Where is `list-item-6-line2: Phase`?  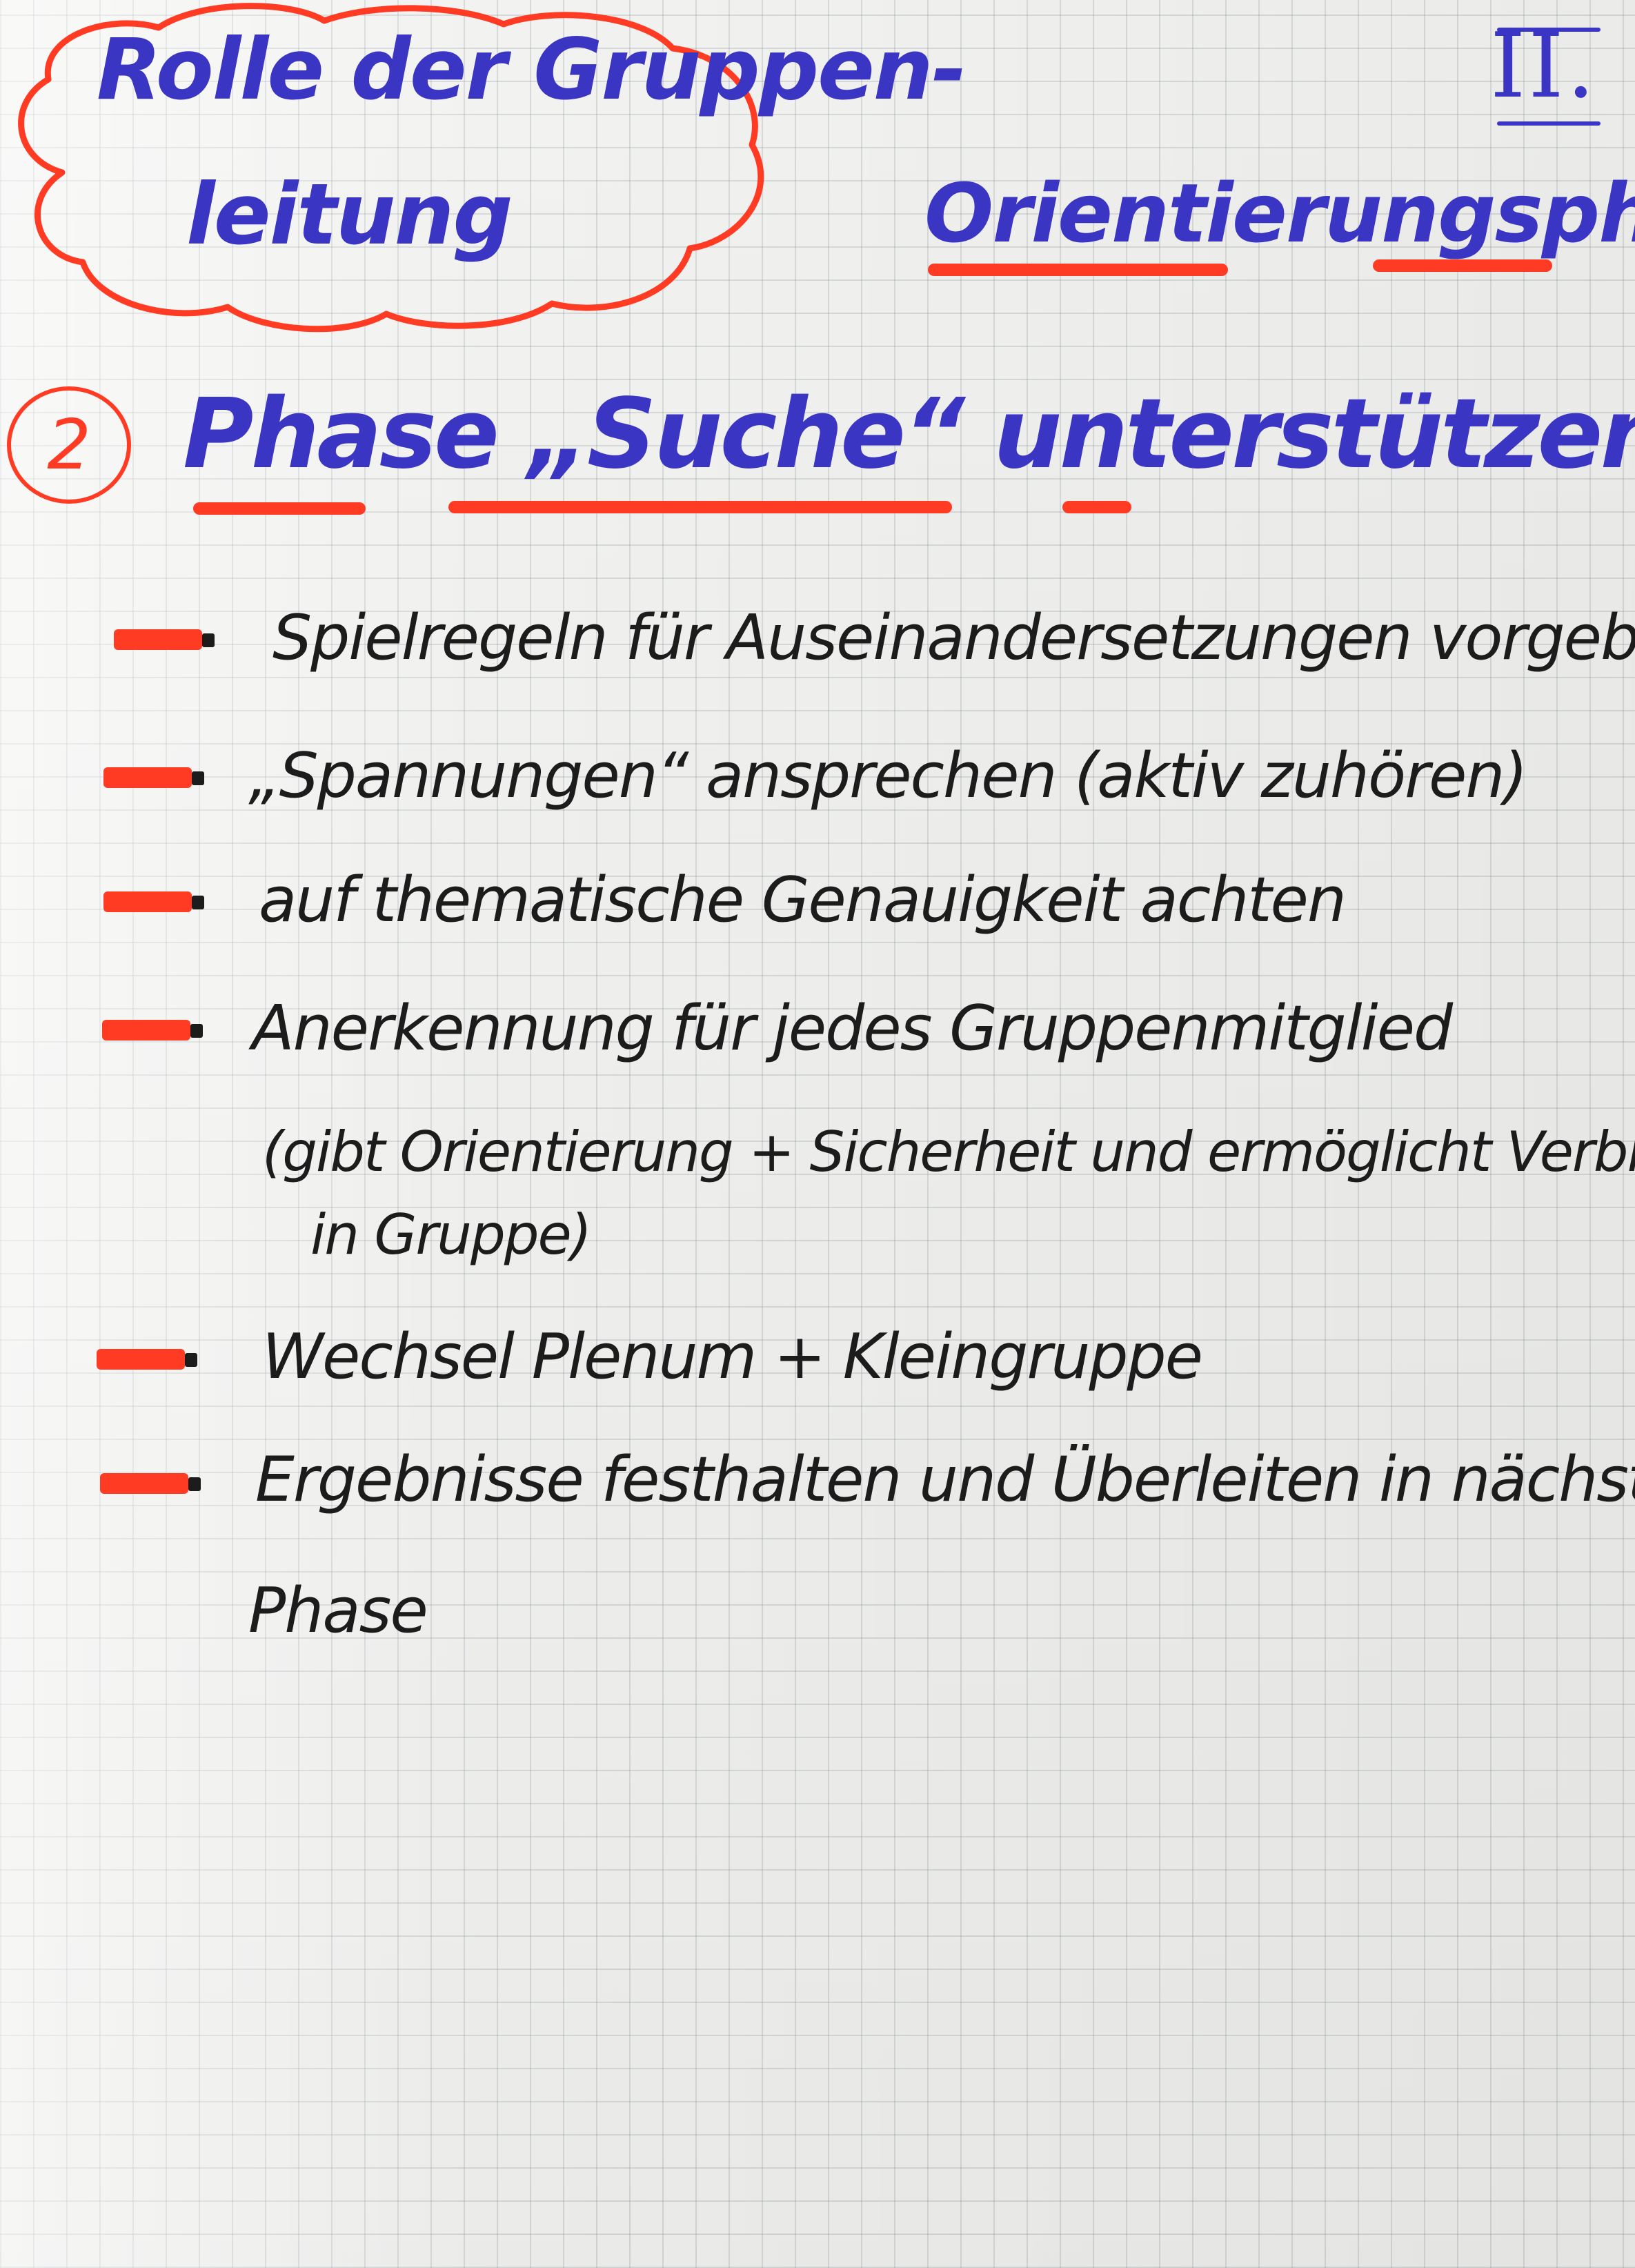
list-item-6-line2: Phase is located at coordinates (338, 1611).